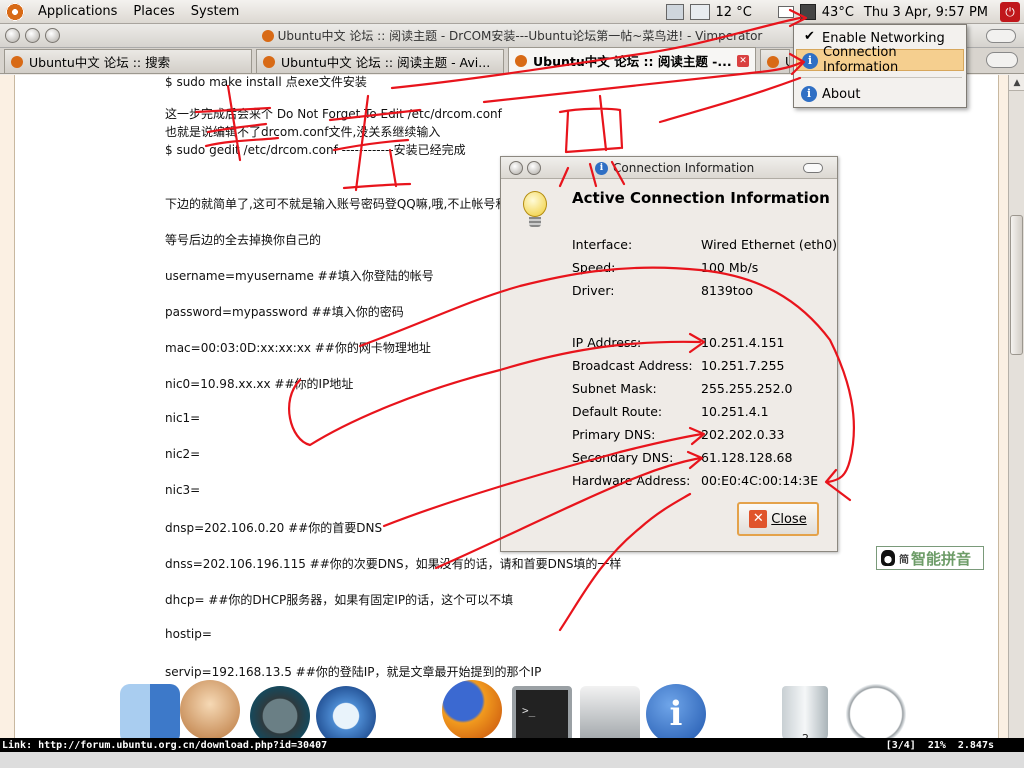  I want to click on info-row-value: 10.251.4.151, so click(743, 342).